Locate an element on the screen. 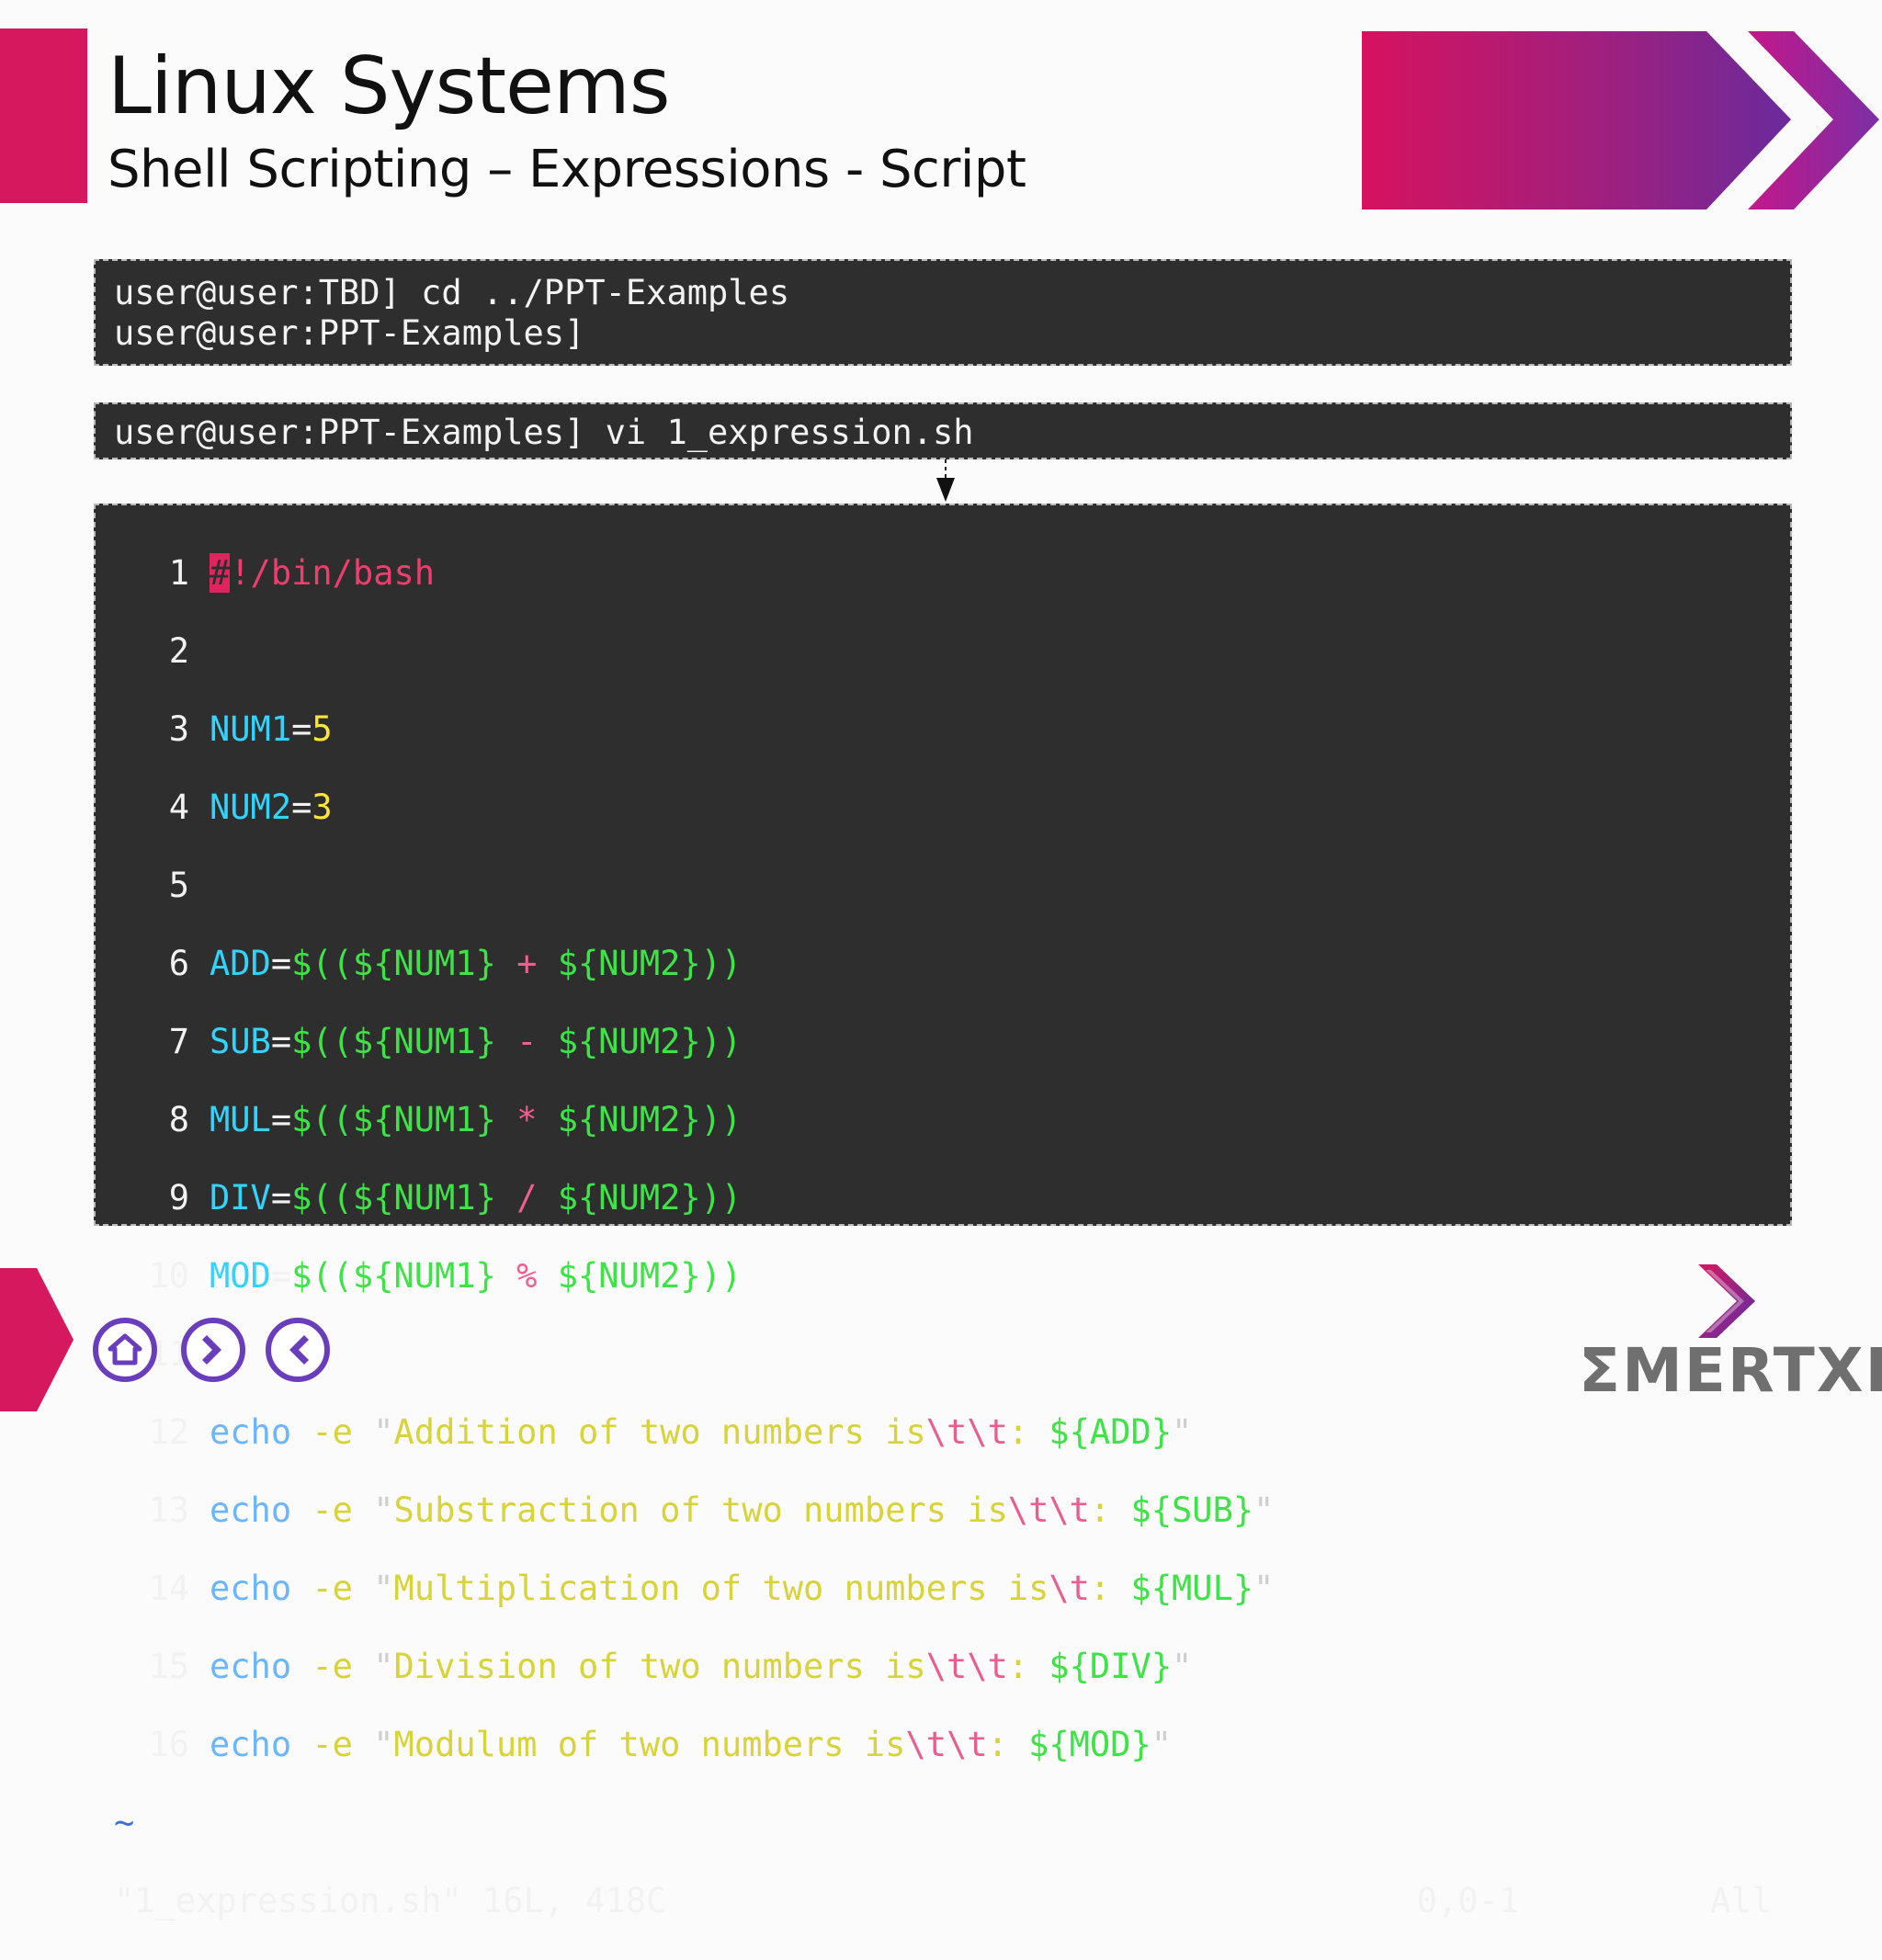 The image size is (1882, 1960). echo-var: ${MUL} is located at coordinates (1192, 1588).